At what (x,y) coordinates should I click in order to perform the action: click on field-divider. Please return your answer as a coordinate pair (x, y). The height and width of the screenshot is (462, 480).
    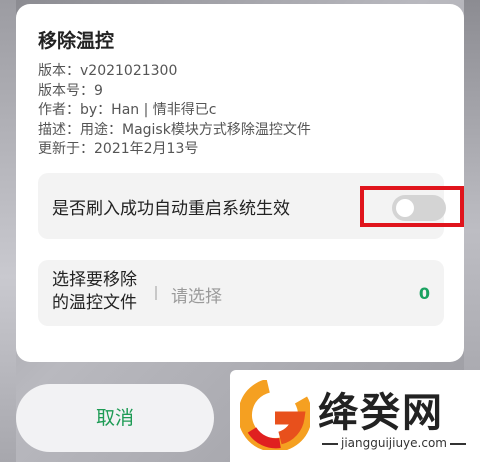
    Looking at the image, I should click on (156, 293).